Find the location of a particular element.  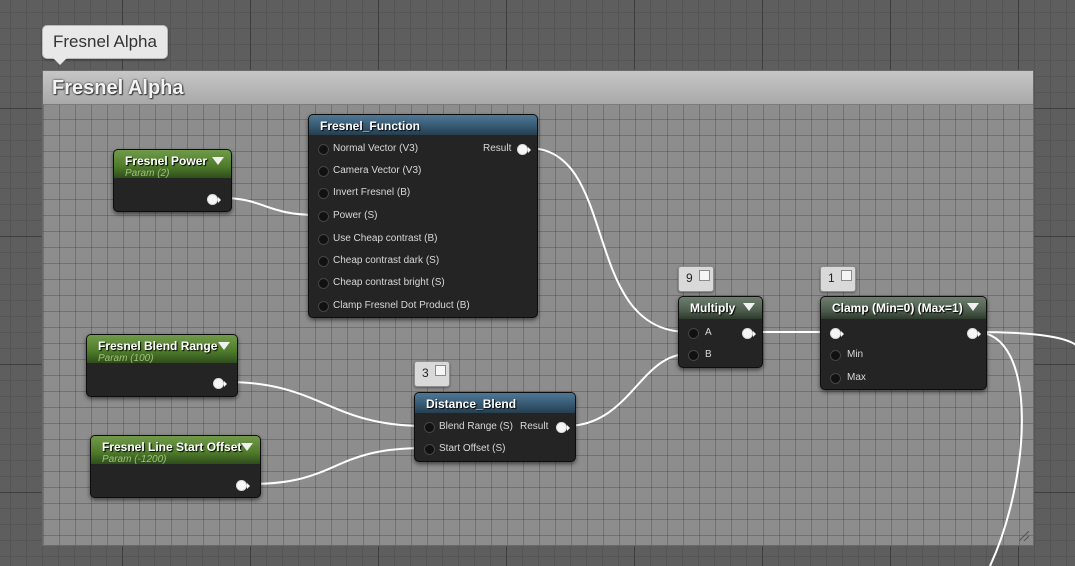

wire-distance-result-to-multiply-b is located at coordinates (627, 390).